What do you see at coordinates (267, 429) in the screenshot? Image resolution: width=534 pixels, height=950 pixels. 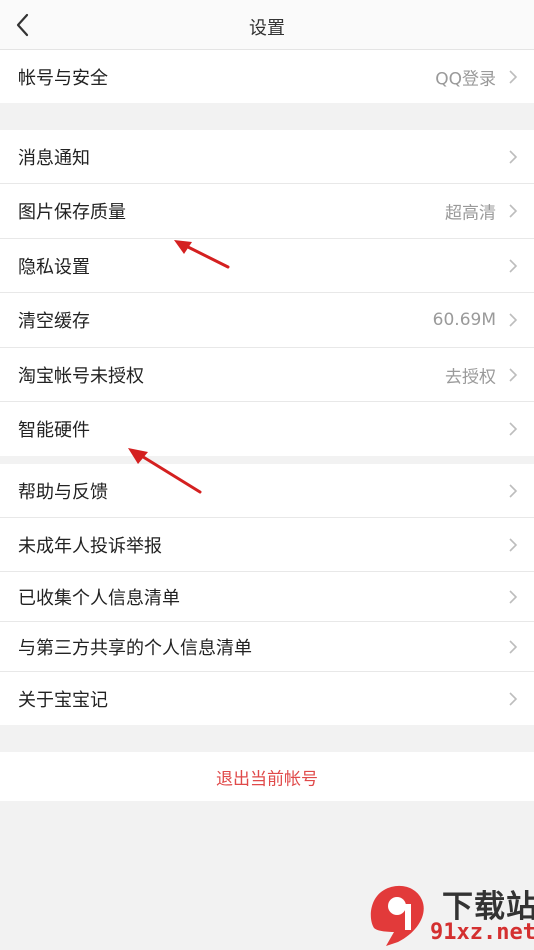 I see `settings-row-smart-hardware: 智能硬件` at bounding box center [267, 429].